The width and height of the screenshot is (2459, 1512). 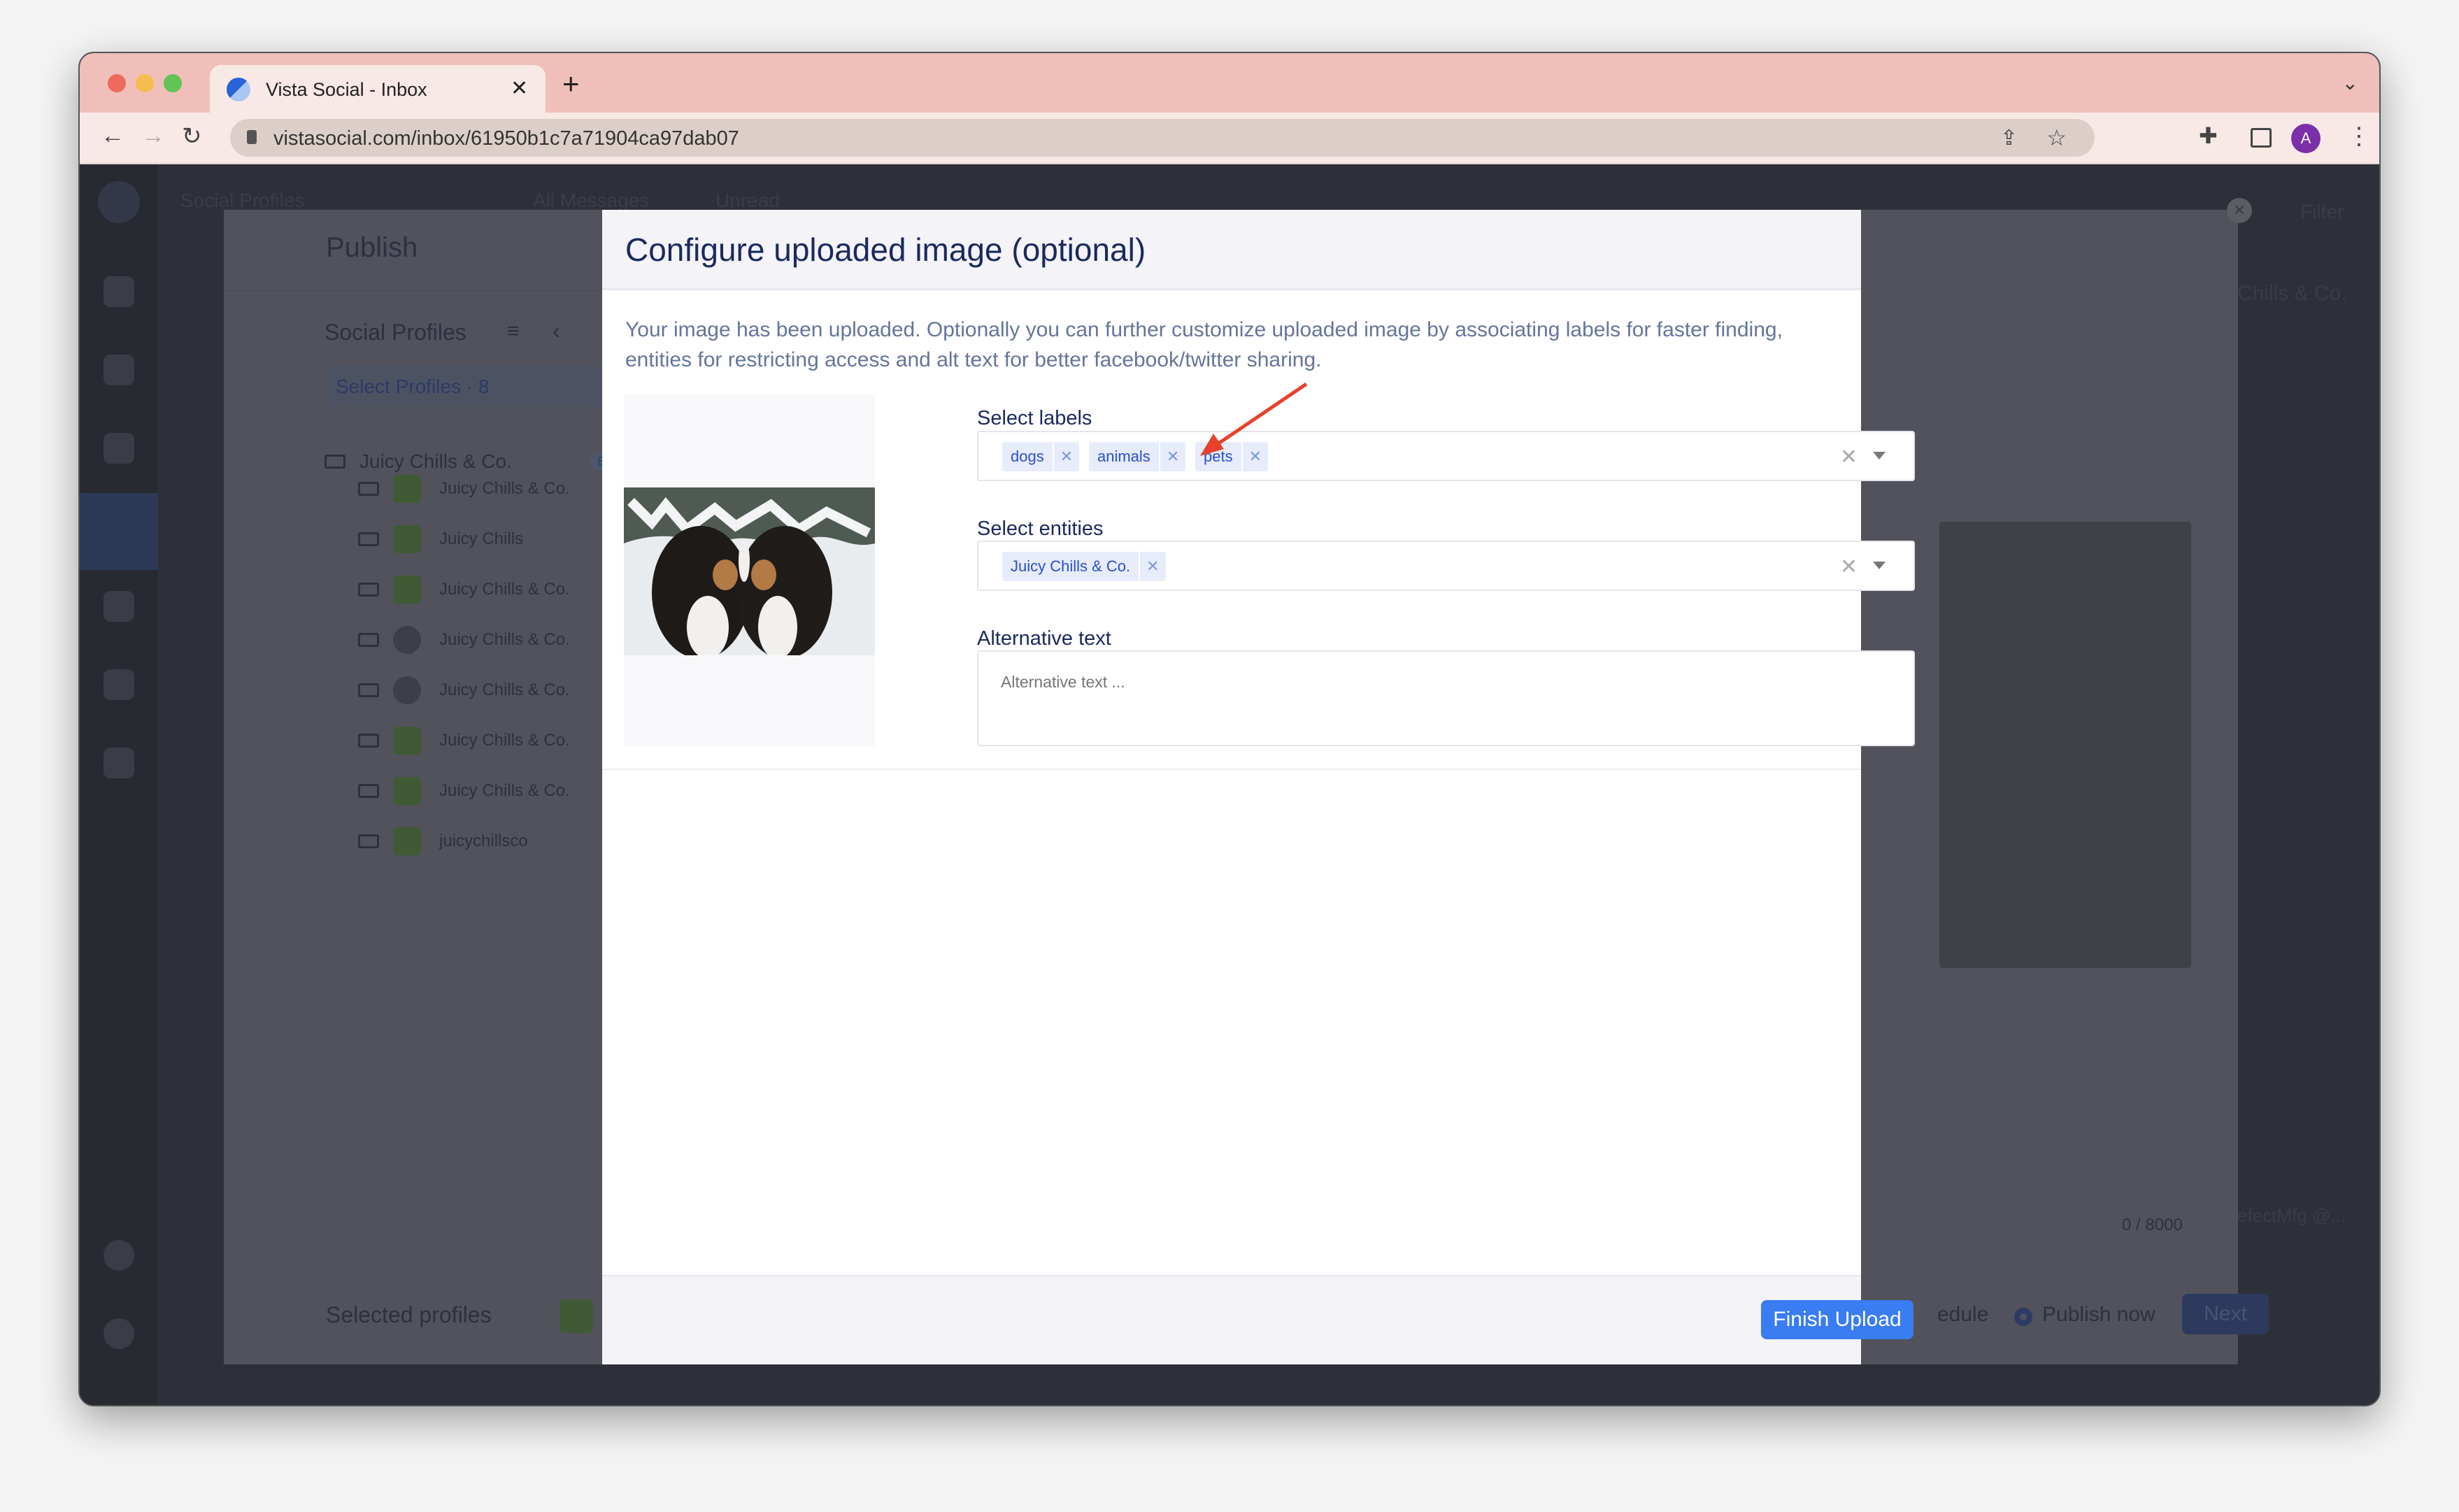 What do you see at coordinates (885, 250) in the screenshot?
I see `modal-title: Configure uploaded image (optional)` at bounding box center [885, 250].